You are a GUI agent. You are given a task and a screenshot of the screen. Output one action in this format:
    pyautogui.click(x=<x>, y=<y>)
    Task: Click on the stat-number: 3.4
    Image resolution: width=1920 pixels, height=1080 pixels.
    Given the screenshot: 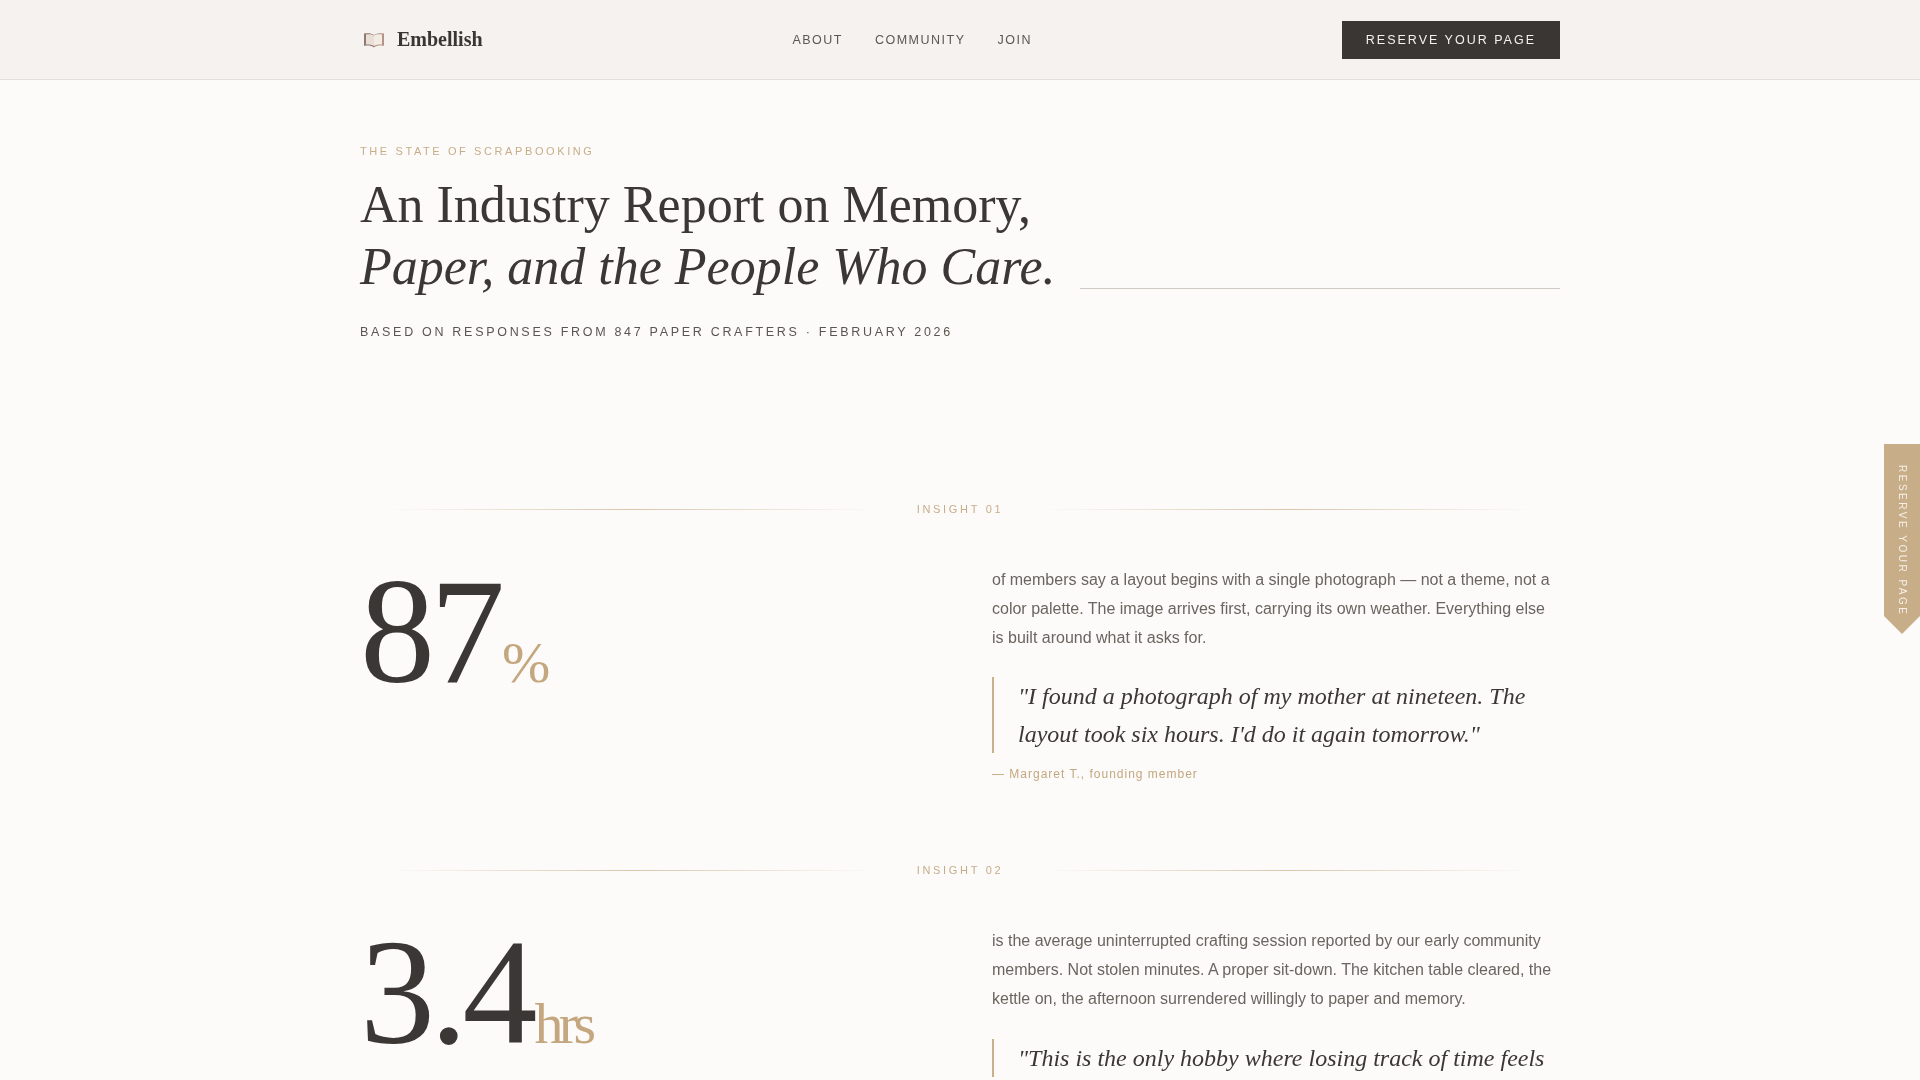 What is the action you would take?
    pyautogui.click(x=446, y=992)
    